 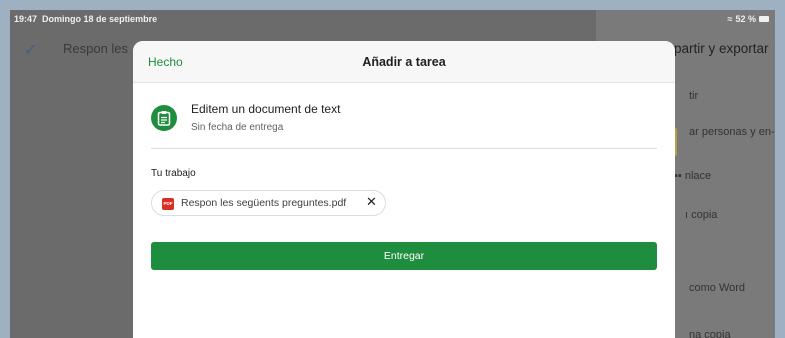 What do you see at coordinates (26, 19) in the screenshot?
I see `time-text: 19:47` at bounding box center [26, 19].